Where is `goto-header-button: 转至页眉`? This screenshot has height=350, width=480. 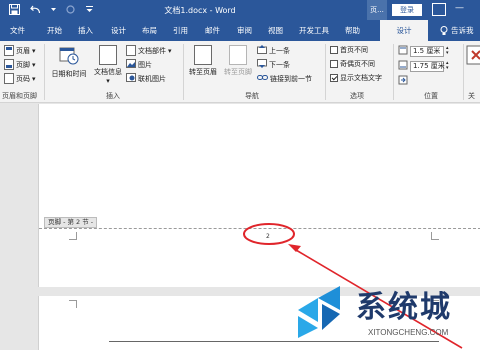
goto-header-button: 转至页眉 is located at coordinates (203, 61).